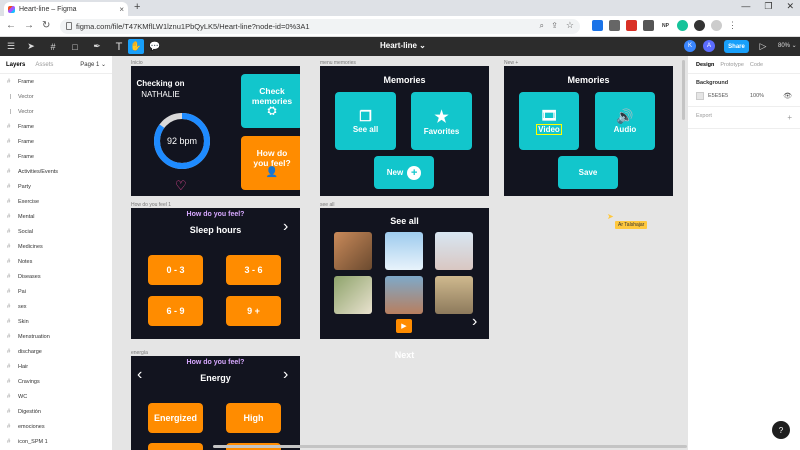  What do you see at coordinates (11, 25) in the screenshot?
I see `back-icon: ←` at bounding box center [11, 25].